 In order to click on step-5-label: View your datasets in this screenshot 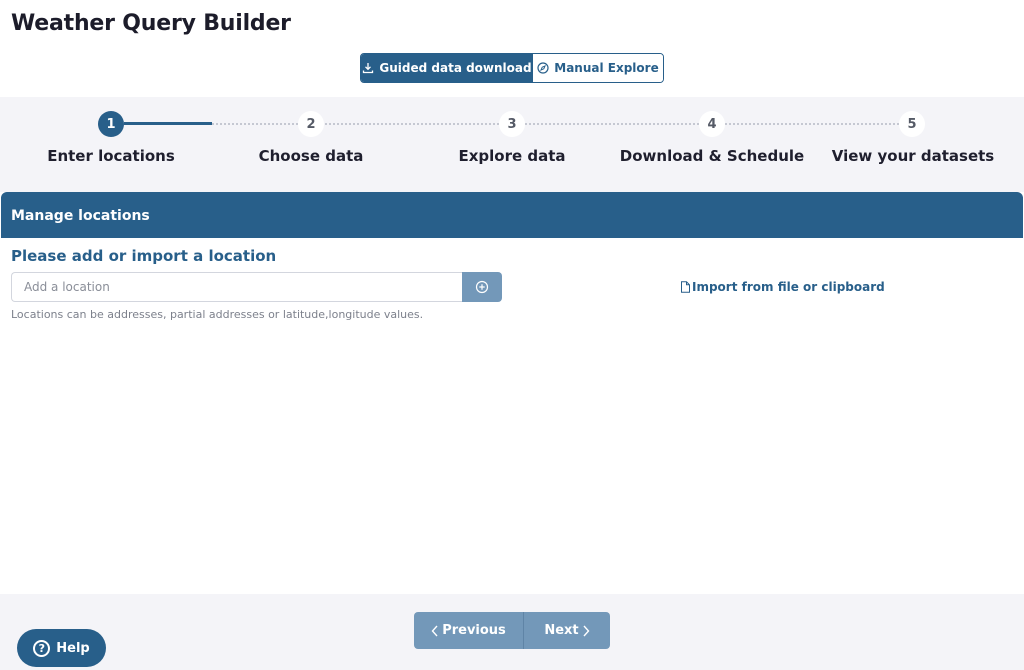, I will do `click(913, 156)`.